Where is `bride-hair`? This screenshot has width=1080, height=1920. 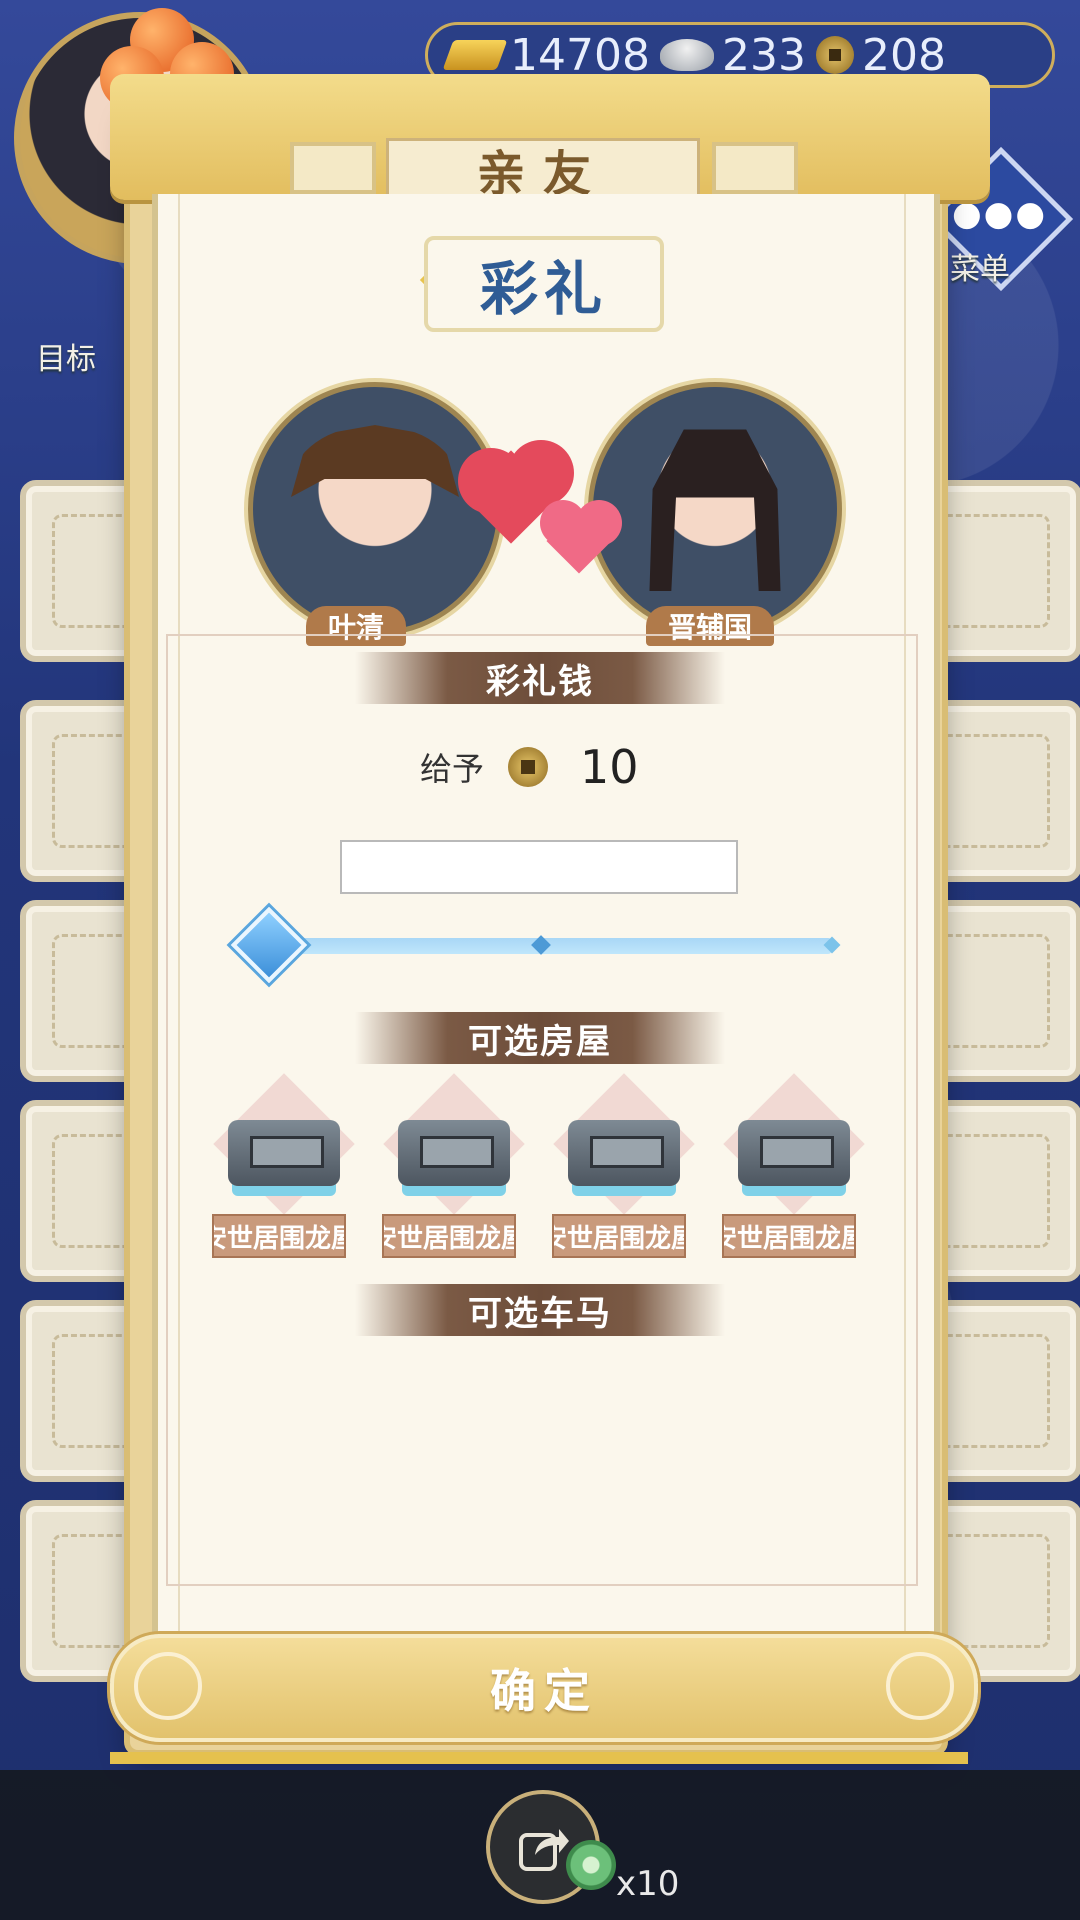
bride-hair is located at coordinates (375, 461).